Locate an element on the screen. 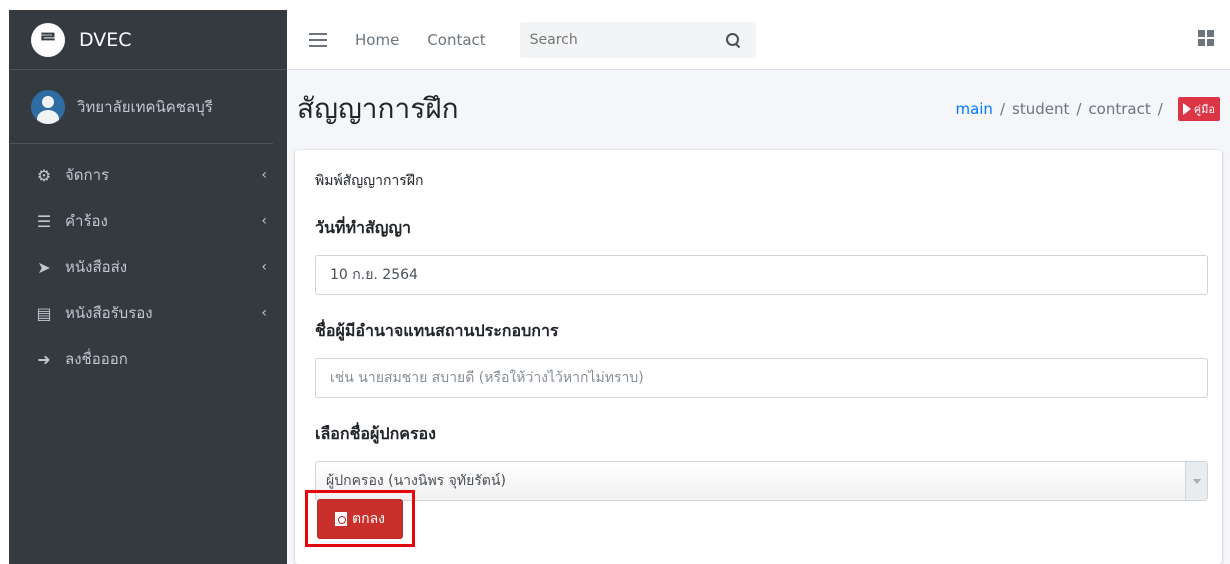 The image size is (1230, 564). sidebar-item-outgoing-letters: ➤ หนังสือส่ง ‹ is located at coordinates (148, 267).